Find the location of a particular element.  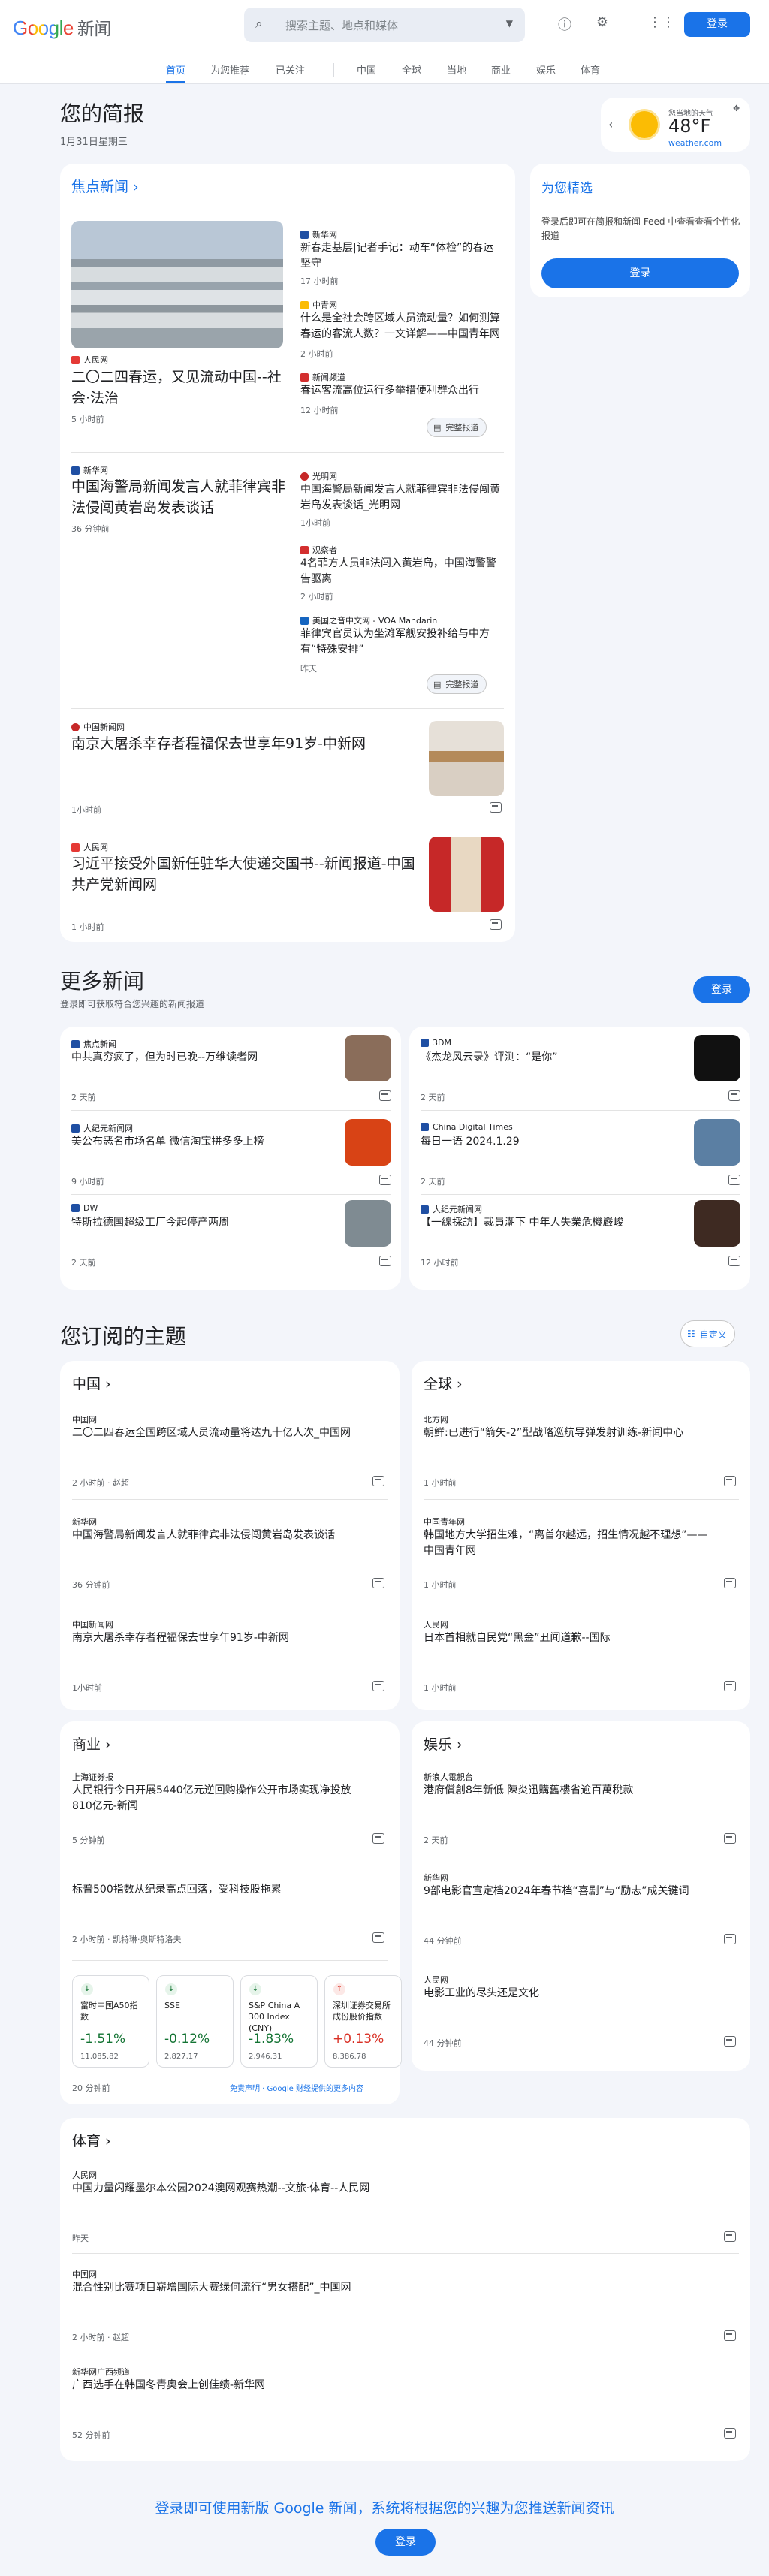

story-title: 中国海警局新闻发言人就菲律宾非法侵闯黄岩岛发表谈话 is located at coordinates (214, 1536).